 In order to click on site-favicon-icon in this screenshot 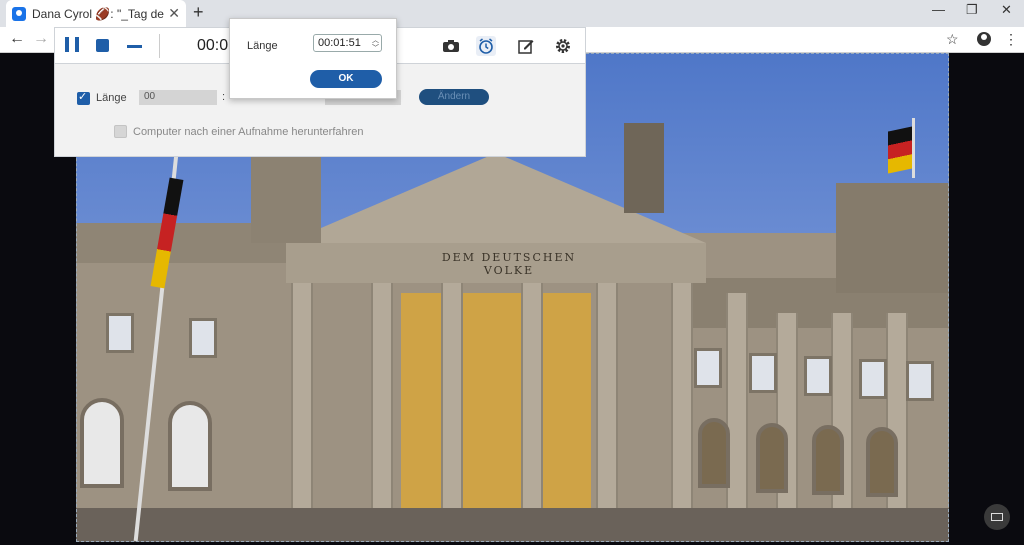, I will do `click(19, 13)`.